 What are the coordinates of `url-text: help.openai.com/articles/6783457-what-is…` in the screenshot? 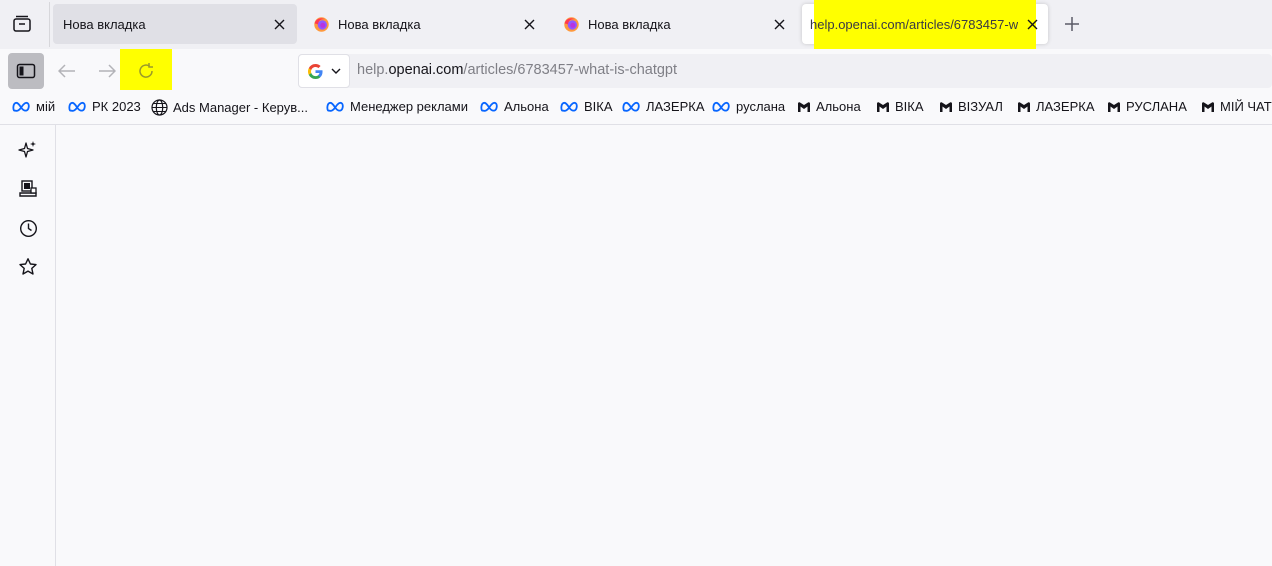 It's located at (517, 70).